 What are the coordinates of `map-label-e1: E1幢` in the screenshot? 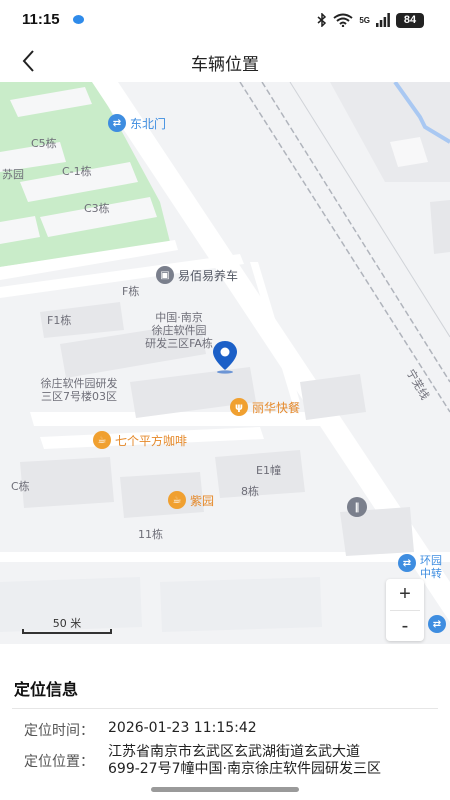 It's located at (268, 470).